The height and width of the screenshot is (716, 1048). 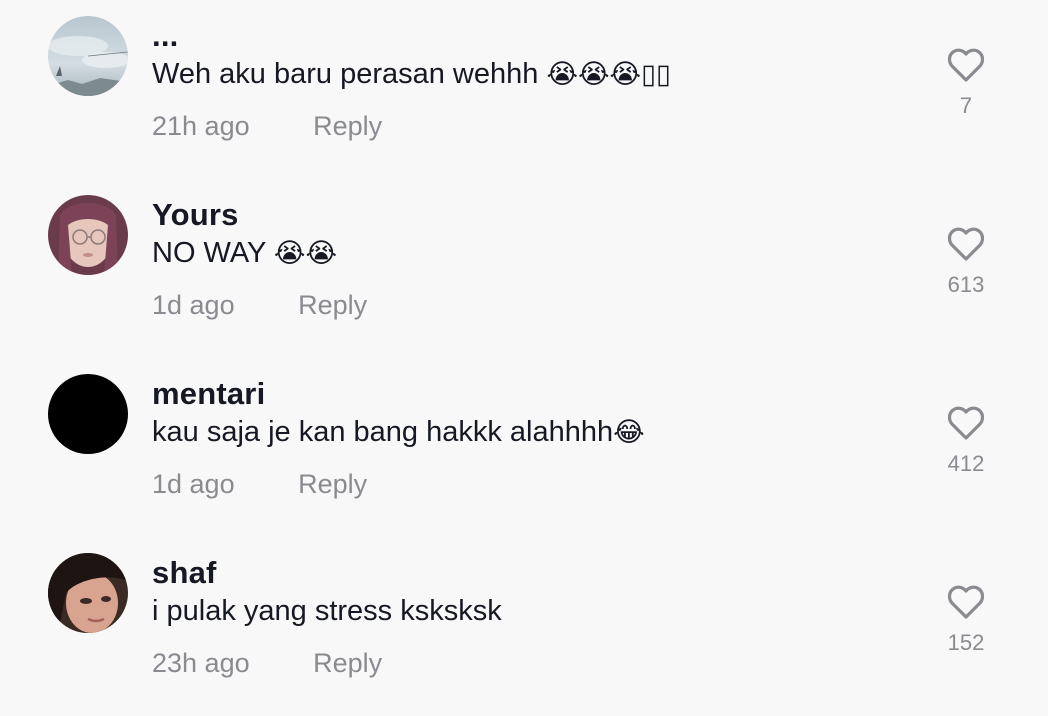 I want to click on comment-text: NO WAY 😭😭, so click(x=244, y=253).